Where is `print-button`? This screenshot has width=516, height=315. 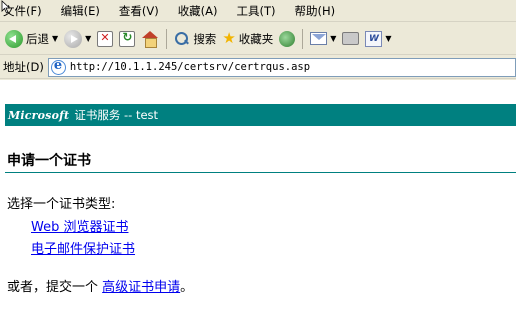
print-button is located at coordinates (350, 39).